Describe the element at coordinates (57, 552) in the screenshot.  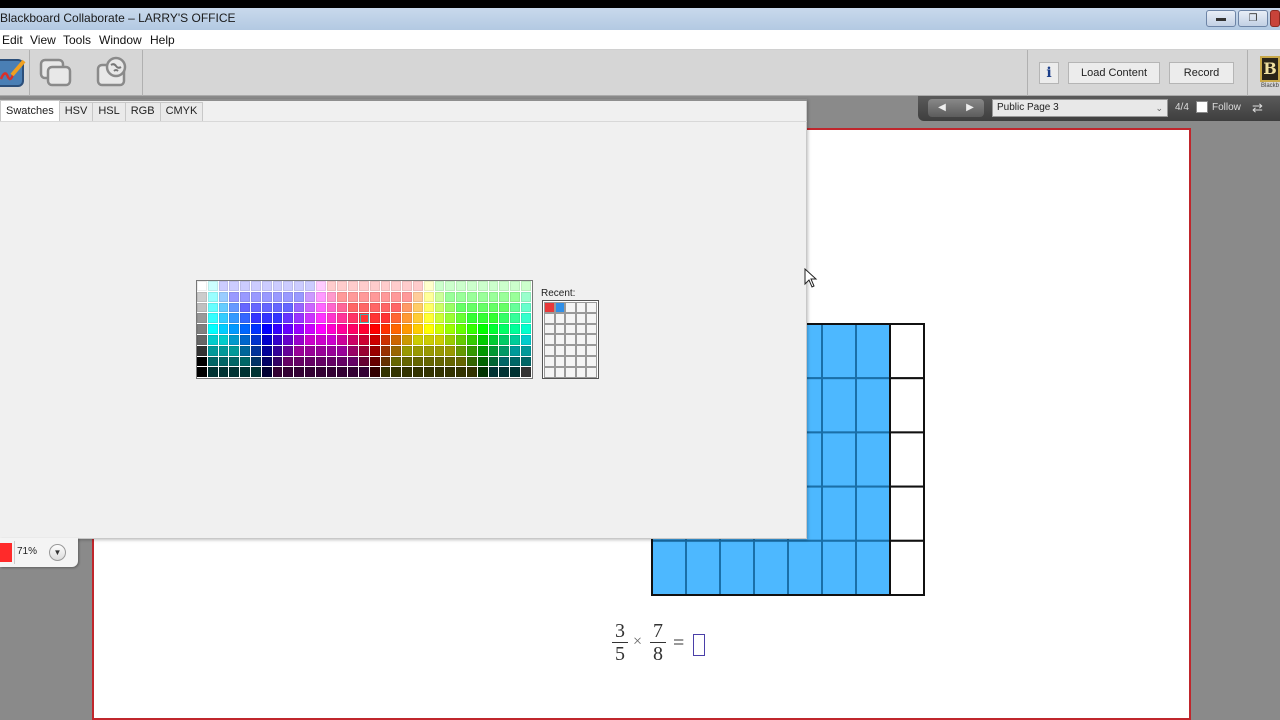
I see `opacity-dropdown-button: ▼` at that location.